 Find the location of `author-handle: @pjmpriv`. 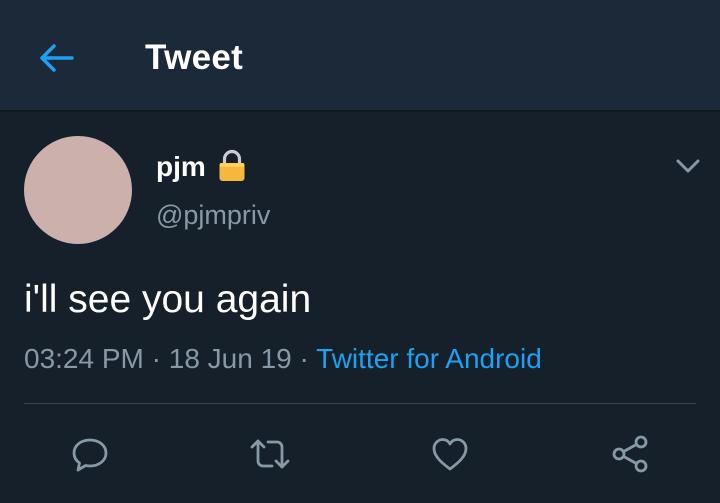

author-handle: @pjmpriv is located at coordinates (213, 215).